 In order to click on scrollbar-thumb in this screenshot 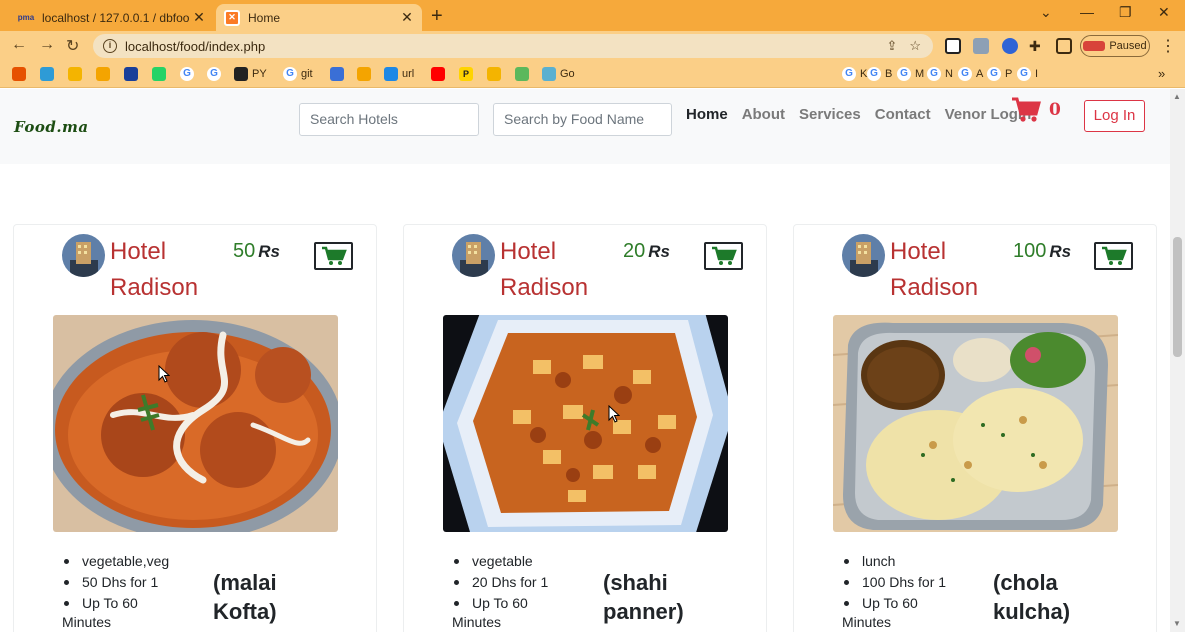, I will do `click(1177, 297)`.